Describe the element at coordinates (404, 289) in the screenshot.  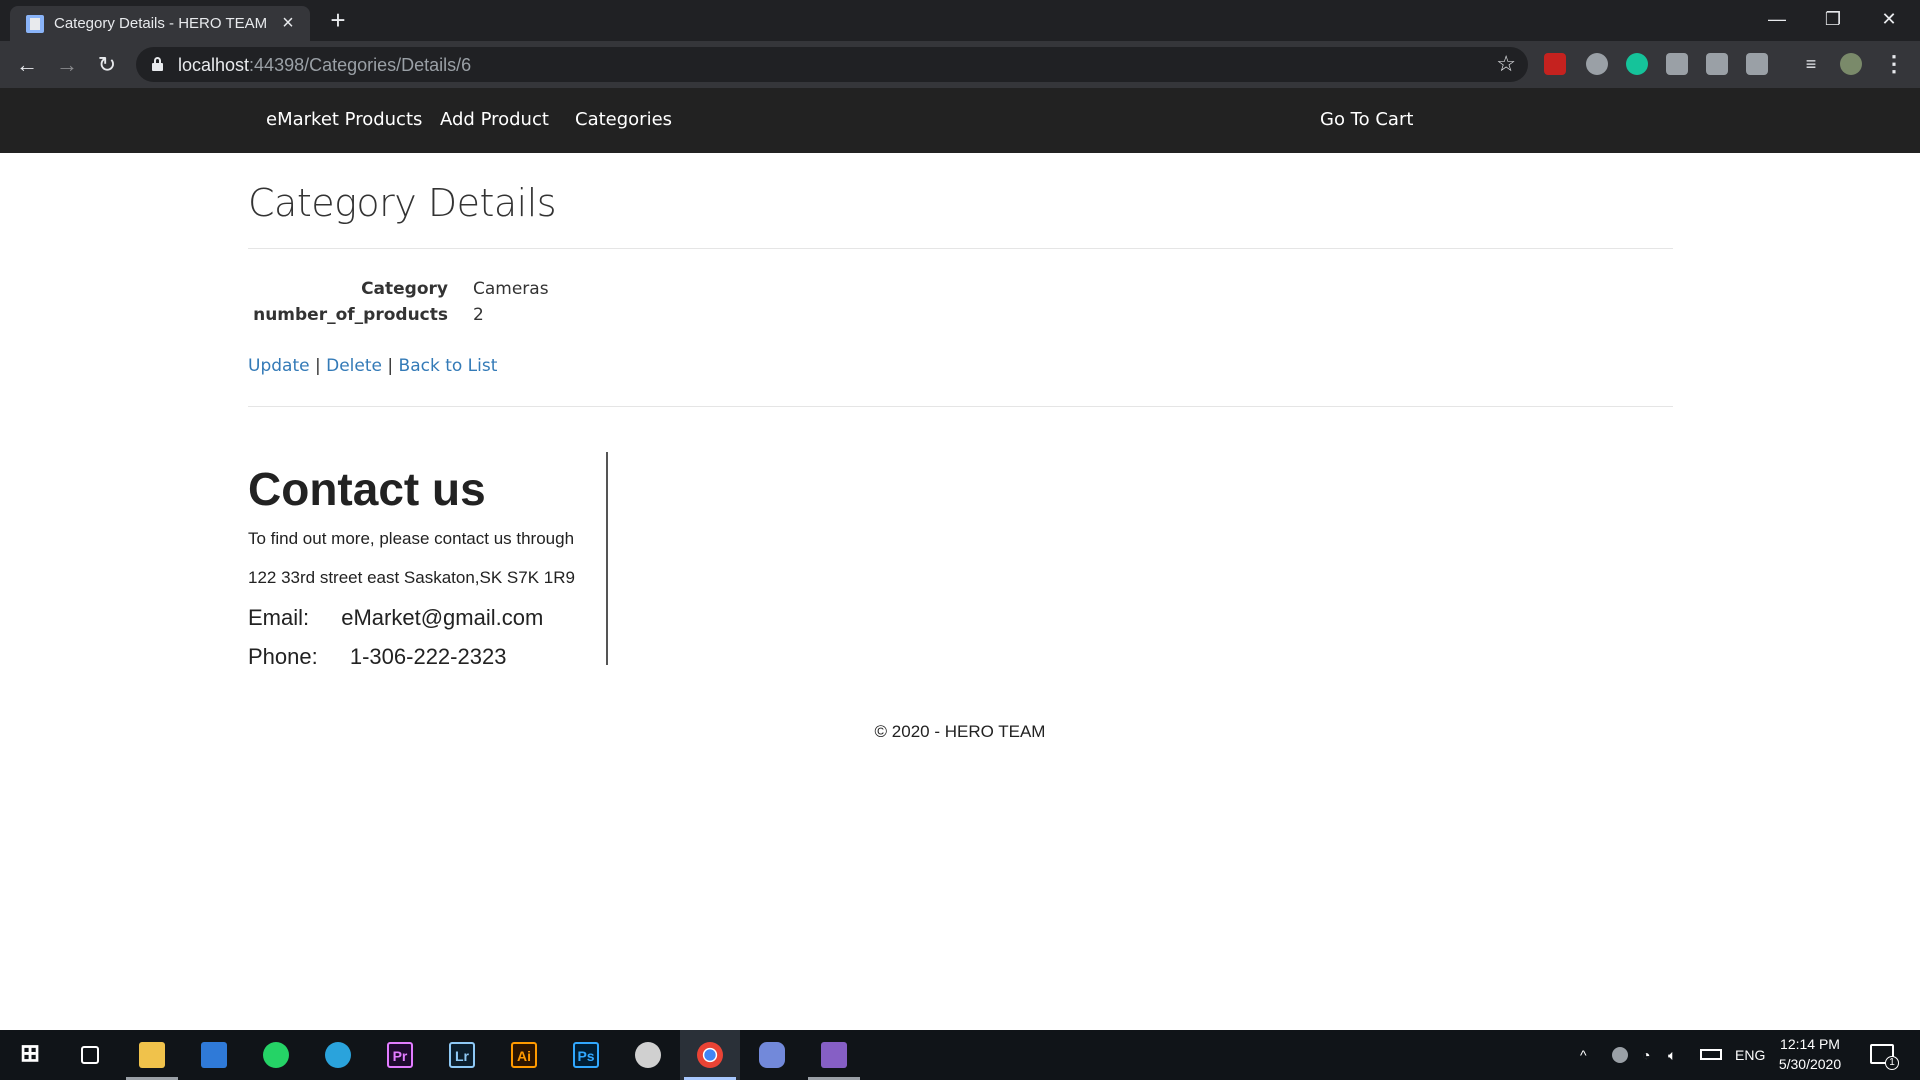
I see `category-label: Category` at that location.